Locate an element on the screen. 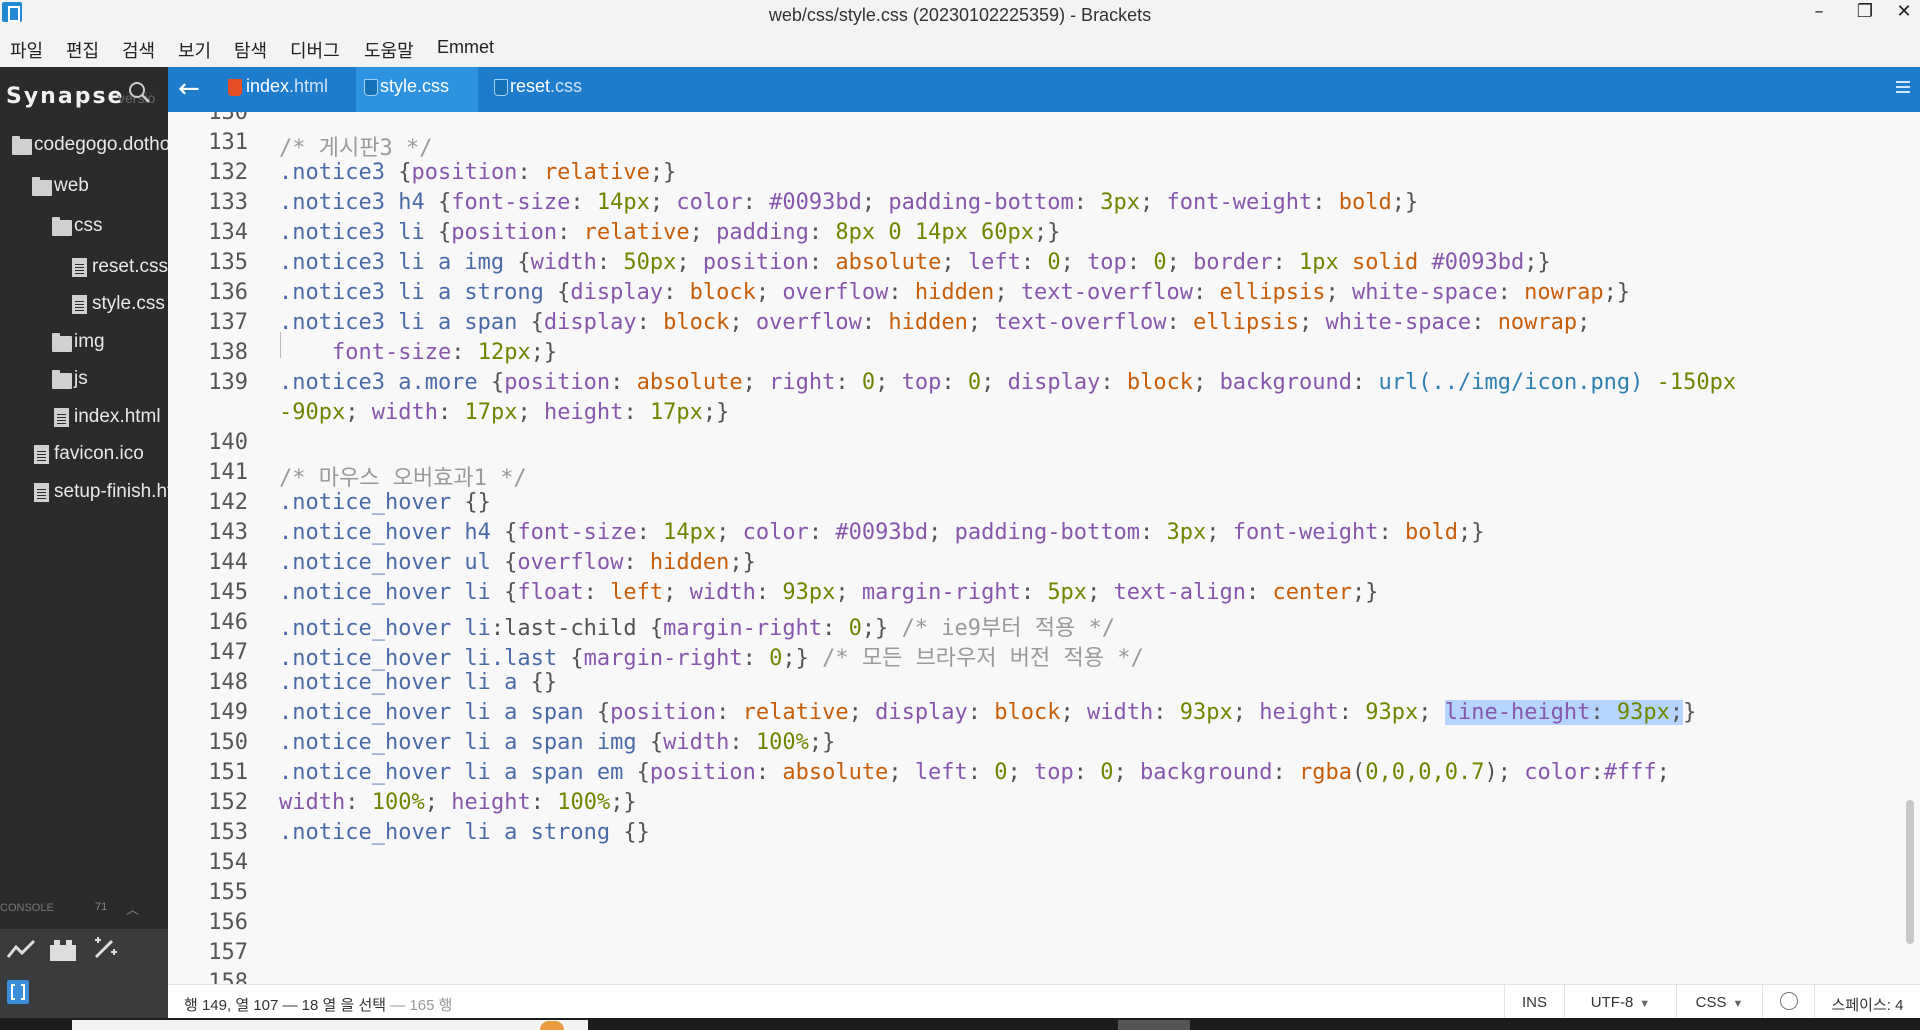 This screenshot has width=1920, height=1030. indent-setting: 스페이스: 4 is located at coordinates (1867, 1002).